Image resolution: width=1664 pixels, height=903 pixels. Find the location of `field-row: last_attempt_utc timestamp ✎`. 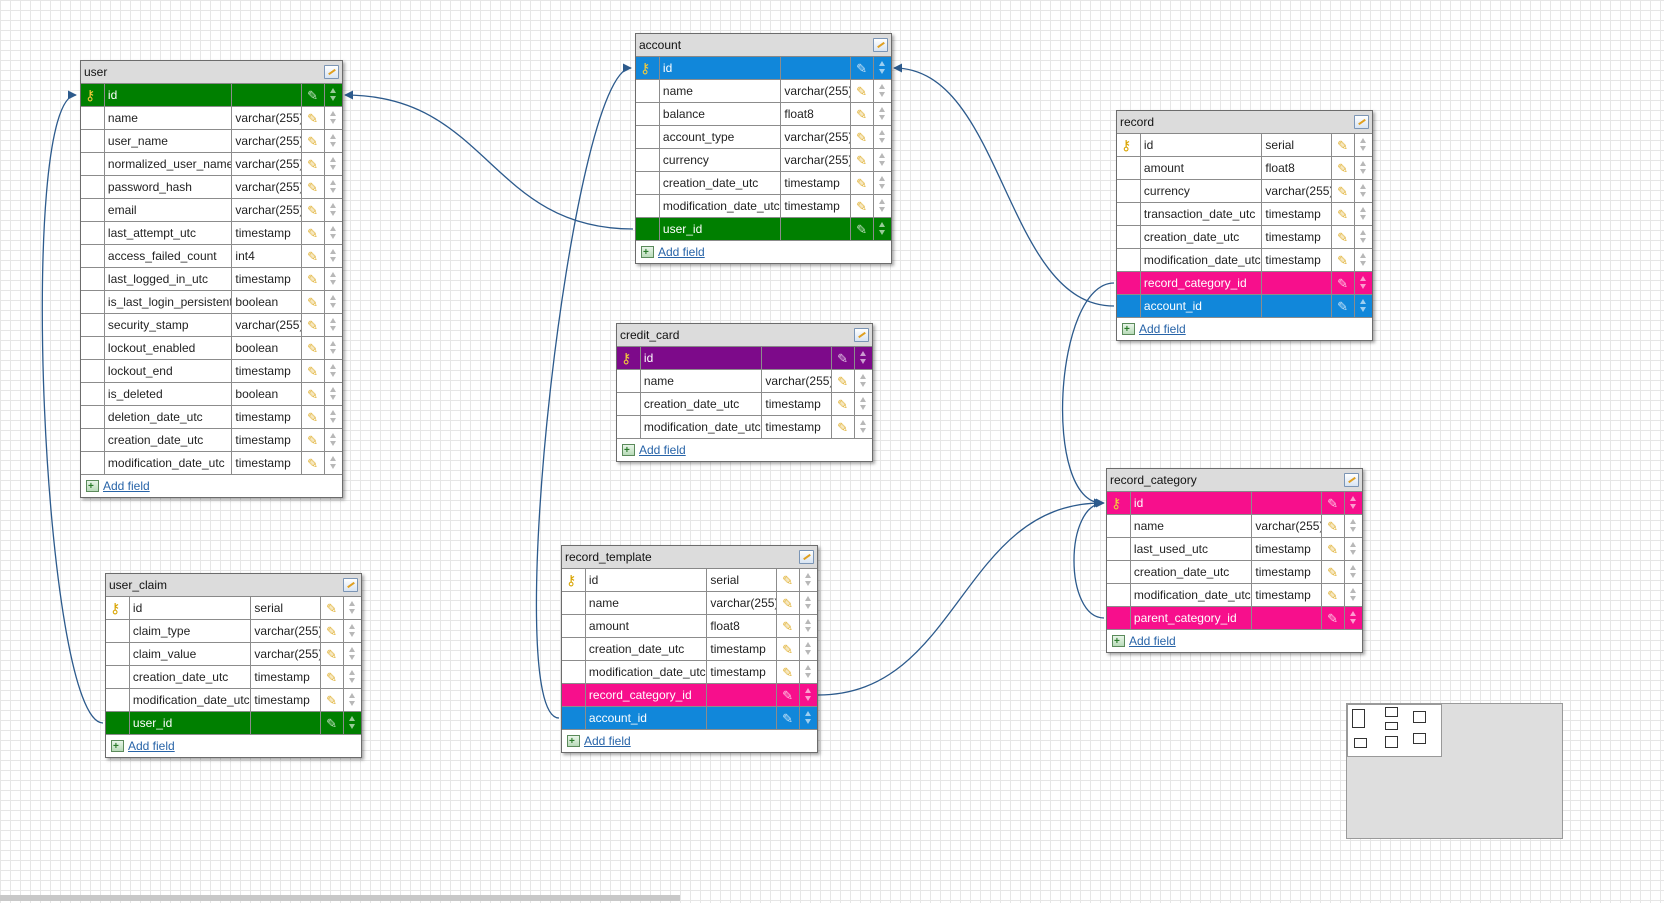

field-row: last_attempt_utc timestamp ✎ is located at coordinates (211, 233).